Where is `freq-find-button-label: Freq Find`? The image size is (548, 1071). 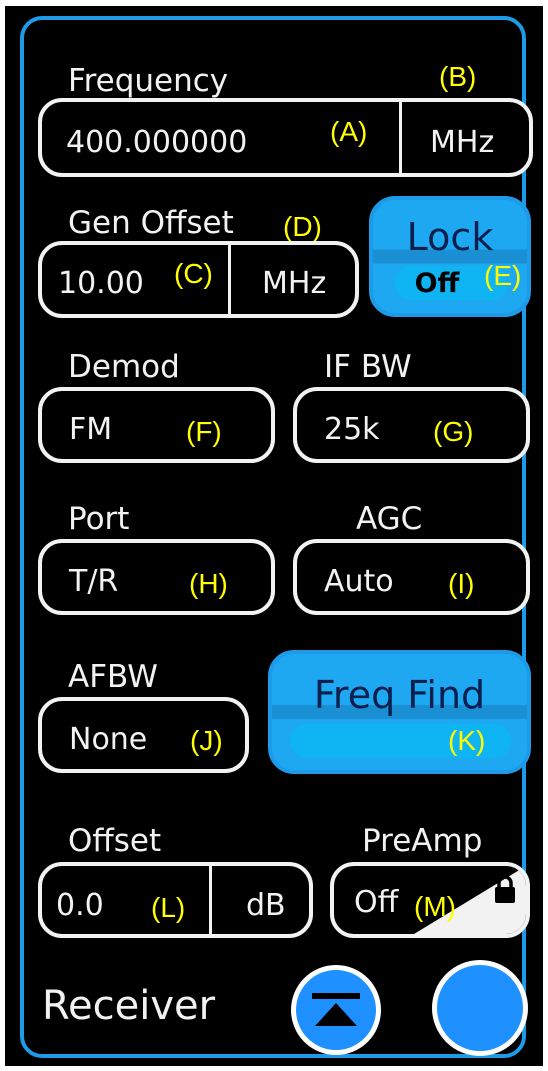 freq-find-button-label: Freq Find is located at coordinates (399, 695).